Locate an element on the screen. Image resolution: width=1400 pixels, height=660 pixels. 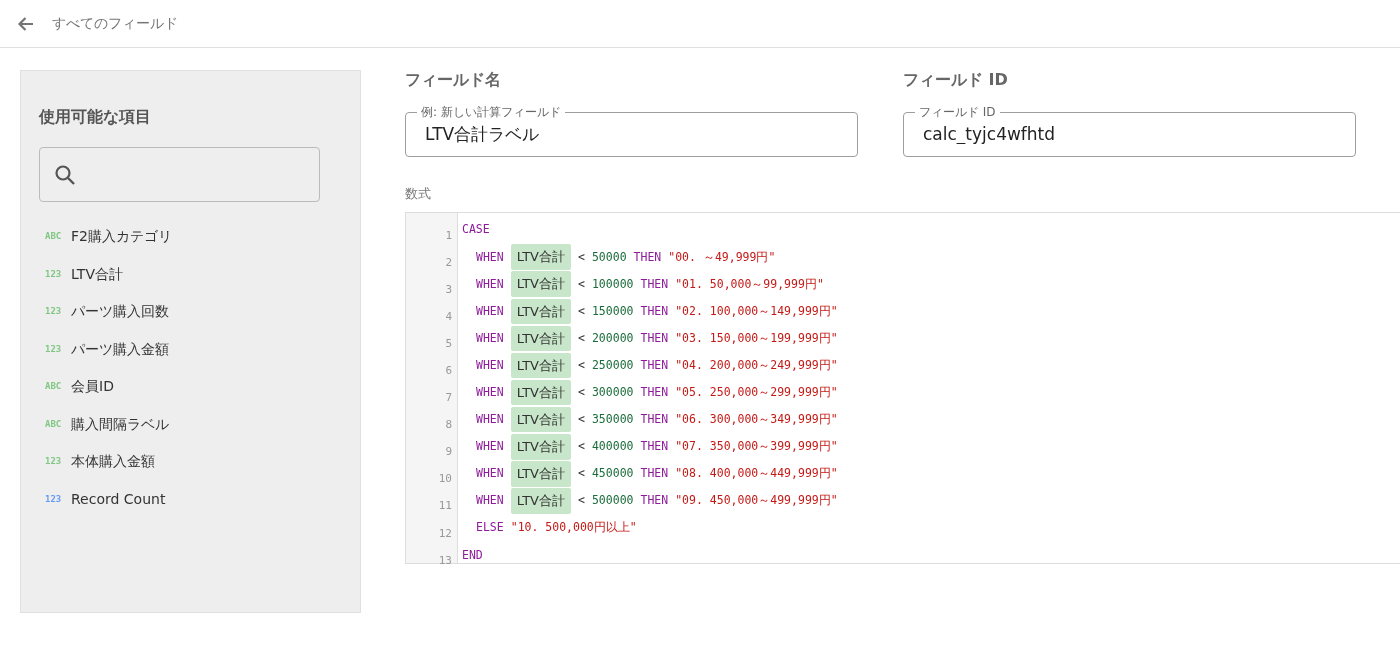
code-string: "03. 150,000～199,999円" is located at coordinates (756, 338).